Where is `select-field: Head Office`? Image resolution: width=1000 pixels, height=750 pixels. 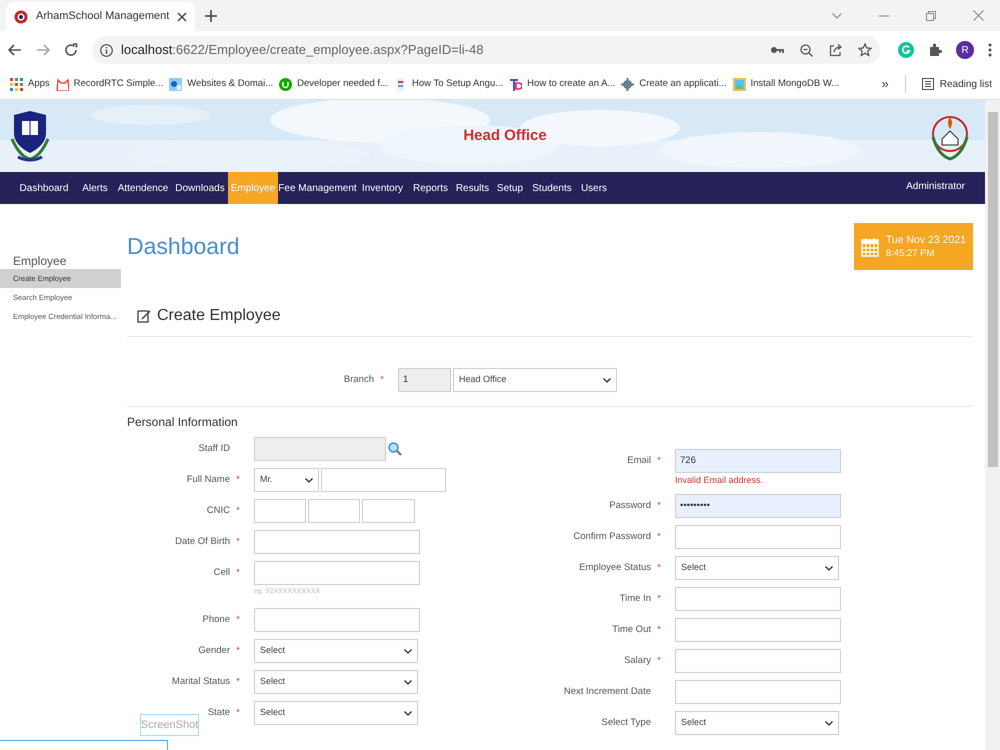
select-field: Head Office is located at coordinates (535, 380).